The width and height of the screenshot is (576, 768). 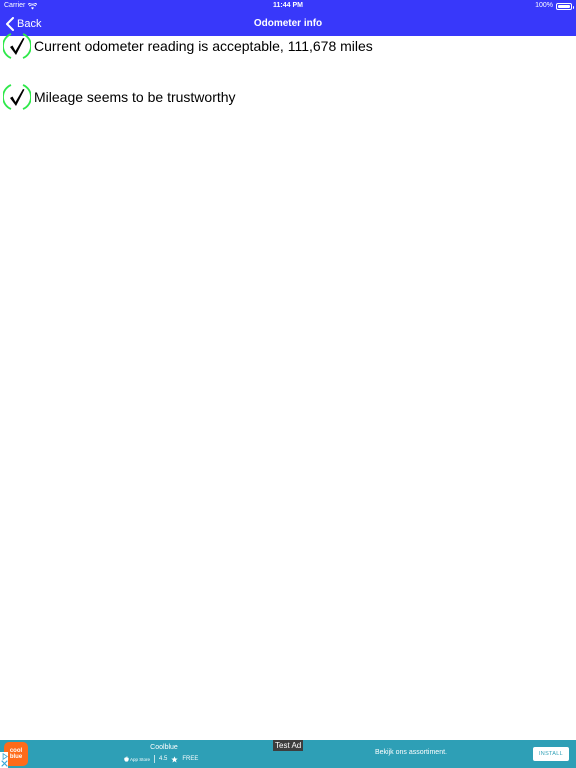 What do you see at coordinates (554, 6) in the screenshot?
I see `battery-indicator: 100%` at bounding box center [554, 6].